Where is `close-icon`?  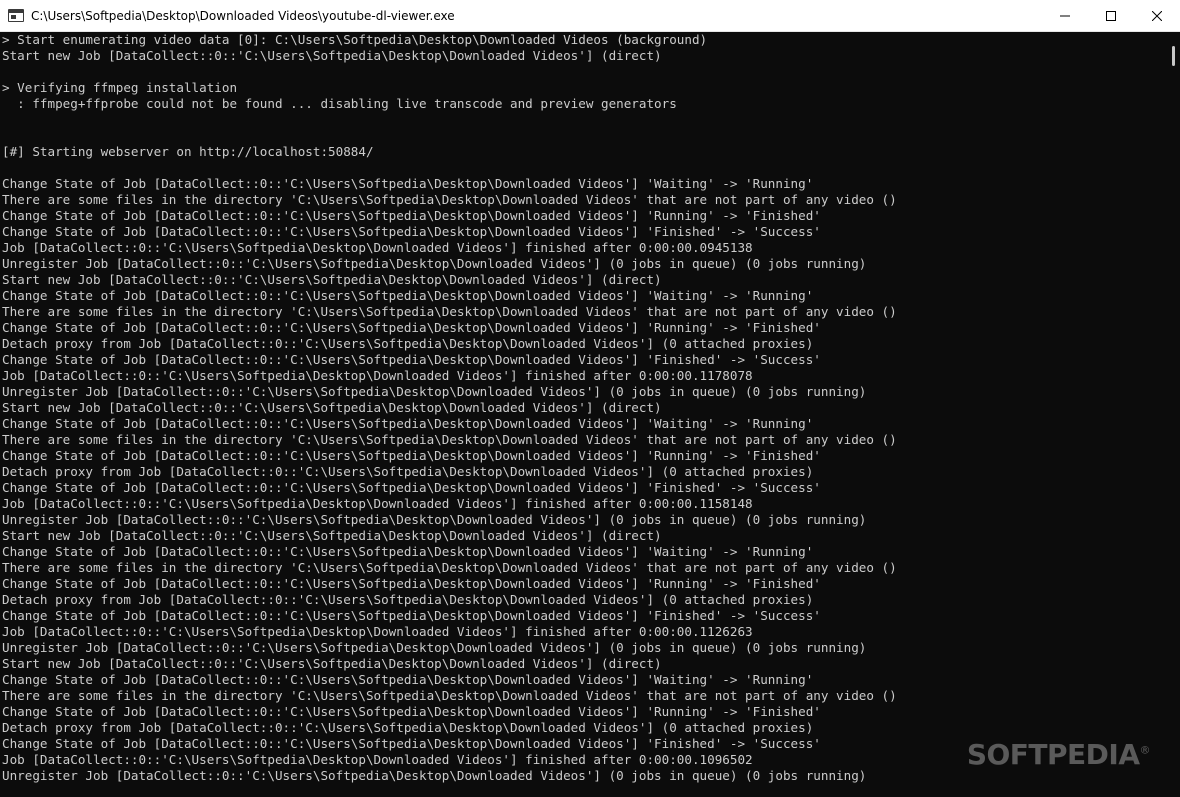
close-icon is located at coordinates (1157, 16).